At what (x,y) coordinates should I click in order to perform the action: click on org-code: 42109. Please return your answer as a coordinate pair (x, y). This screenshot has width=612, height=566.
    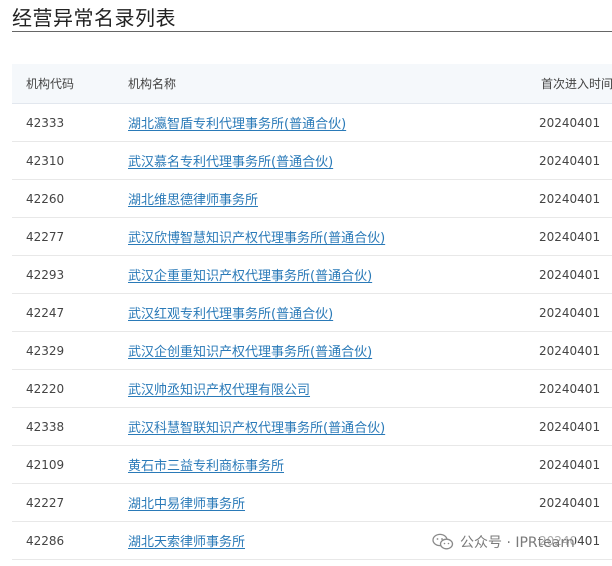
    Looking at the image, I should click on (45, 464).